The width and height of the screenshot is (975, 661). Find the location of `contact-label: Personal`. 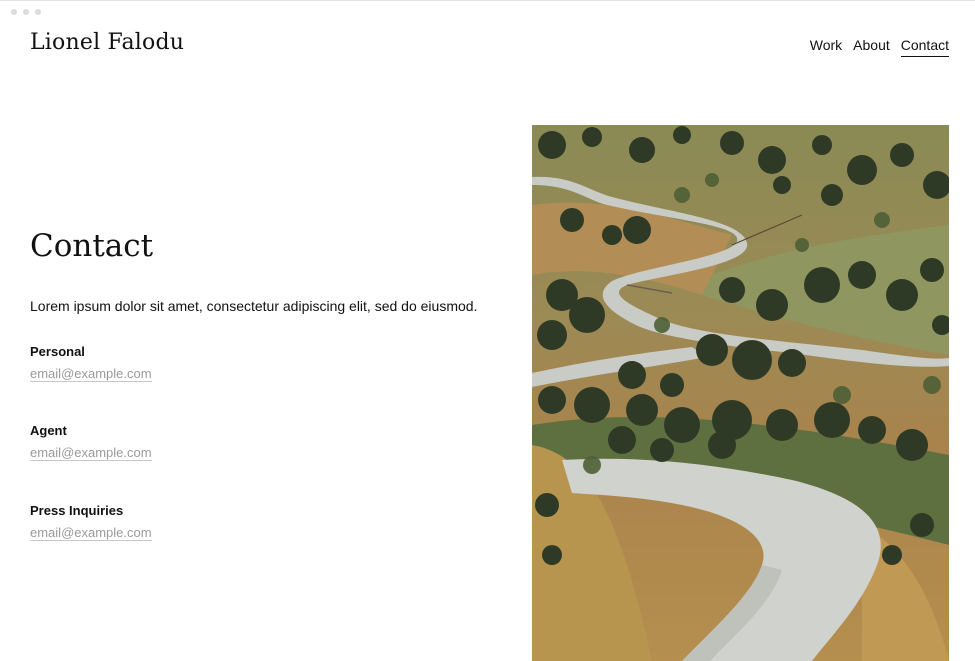

contact-label: Personal is located at coordinates (57, 351).